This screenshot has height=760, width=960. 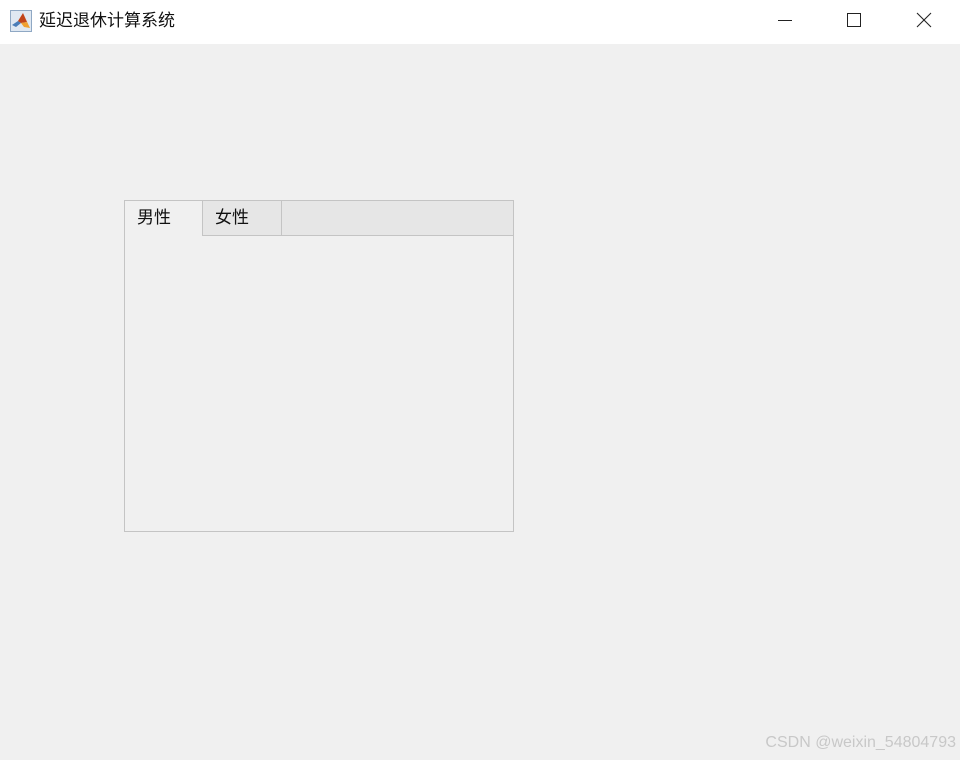 I want to click on tab-female: 女性, so click(x=242, y=218).